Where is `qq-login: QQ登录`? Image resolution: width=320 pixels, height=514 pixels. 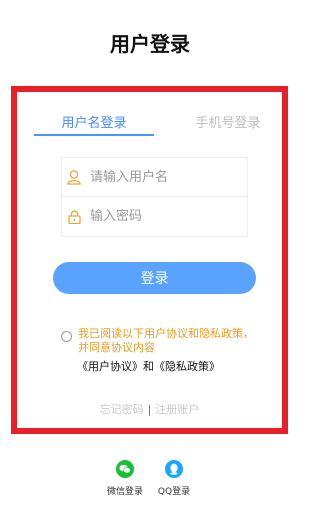
qq-login: QQ登录 is located at coordinates (174, 478).